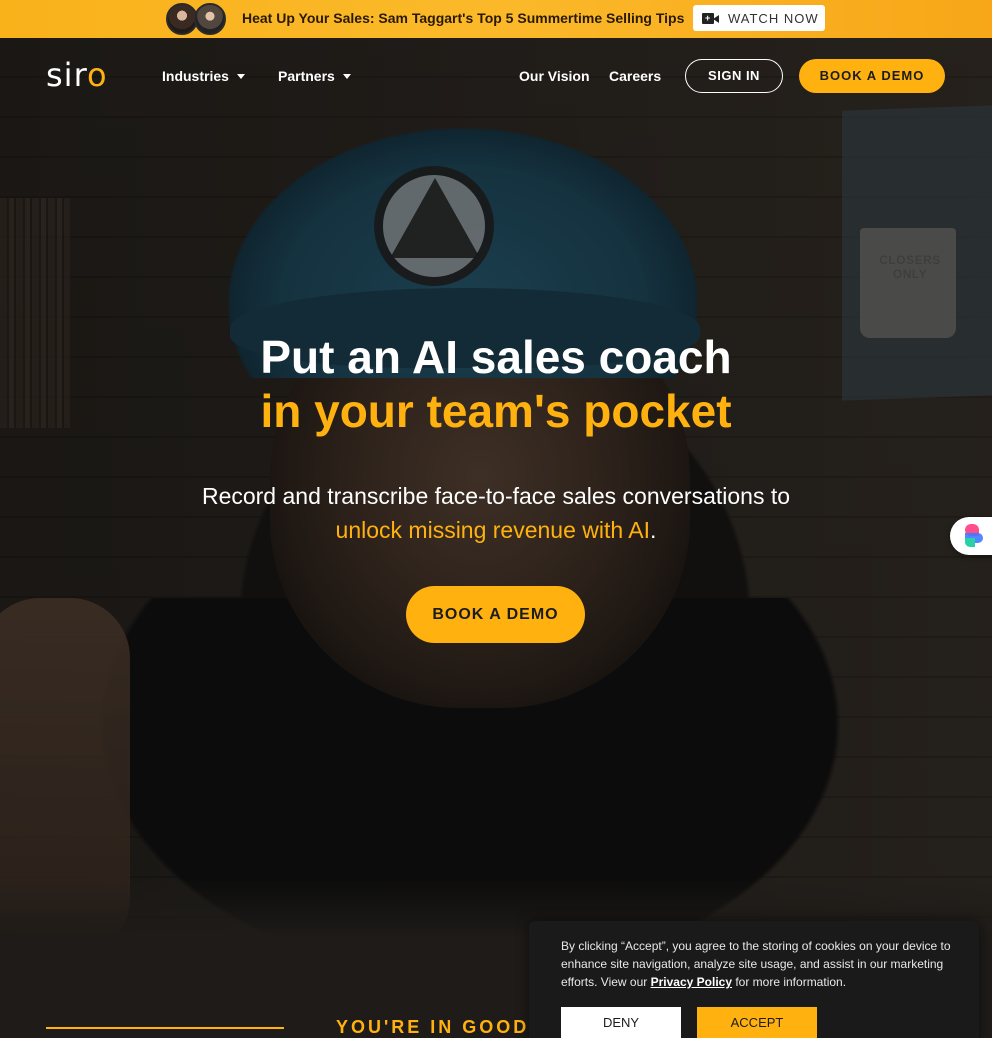 This screenshot has height=1038, width=992. What do you see at coordinates (691, 982) in the screenshot?
I see `privacy-policy-link: Privacy Policy` at bounding box center [691, 982].